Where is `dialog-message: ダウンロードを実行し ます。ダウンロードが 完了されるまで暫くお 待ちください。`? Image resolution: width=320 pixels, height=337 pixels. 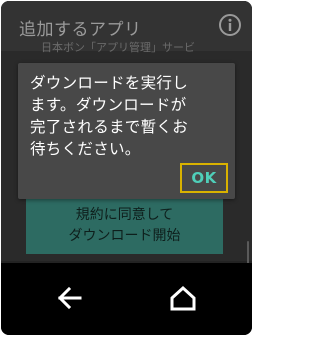 dialog-message: ダウンロードを実行し ます。ダウンロードが 完了されるまで暫くお 待ちください。 is located at coordinates (109, 116).